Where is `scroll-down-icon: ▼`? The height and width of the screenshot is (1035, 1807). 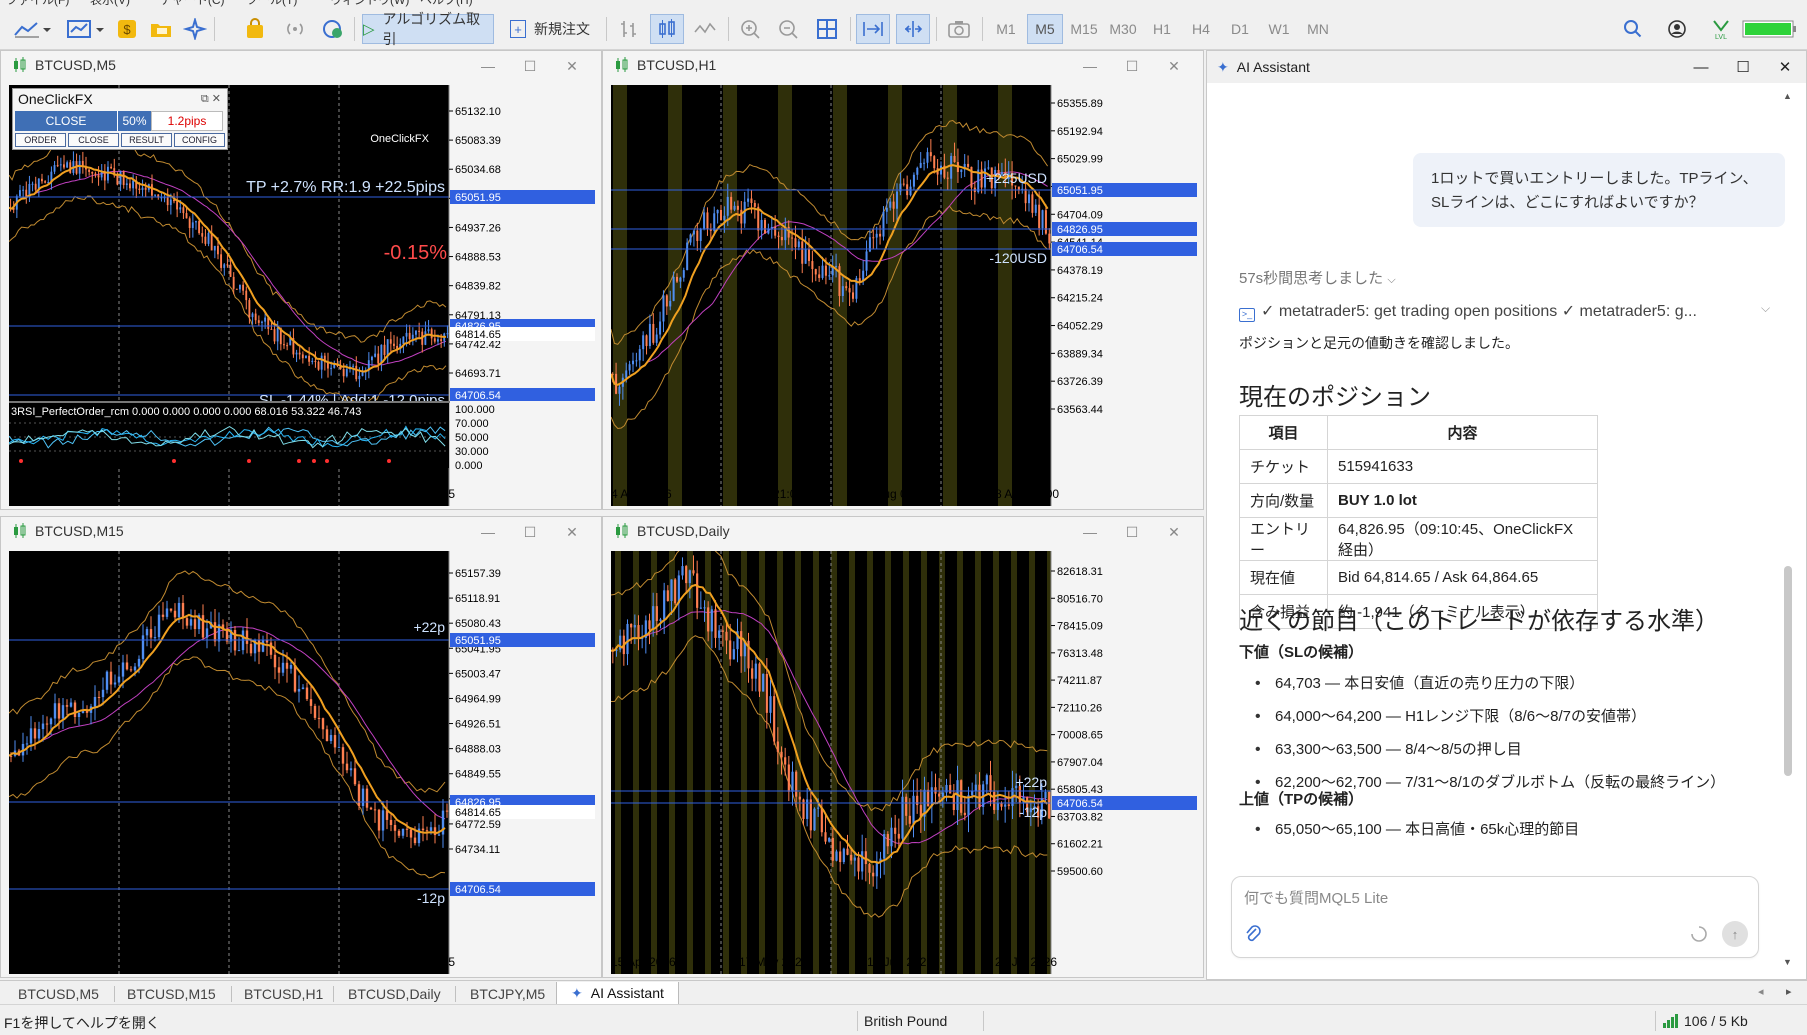 scroll-down-icon: ▼ is located at coordinates (1787, 962).